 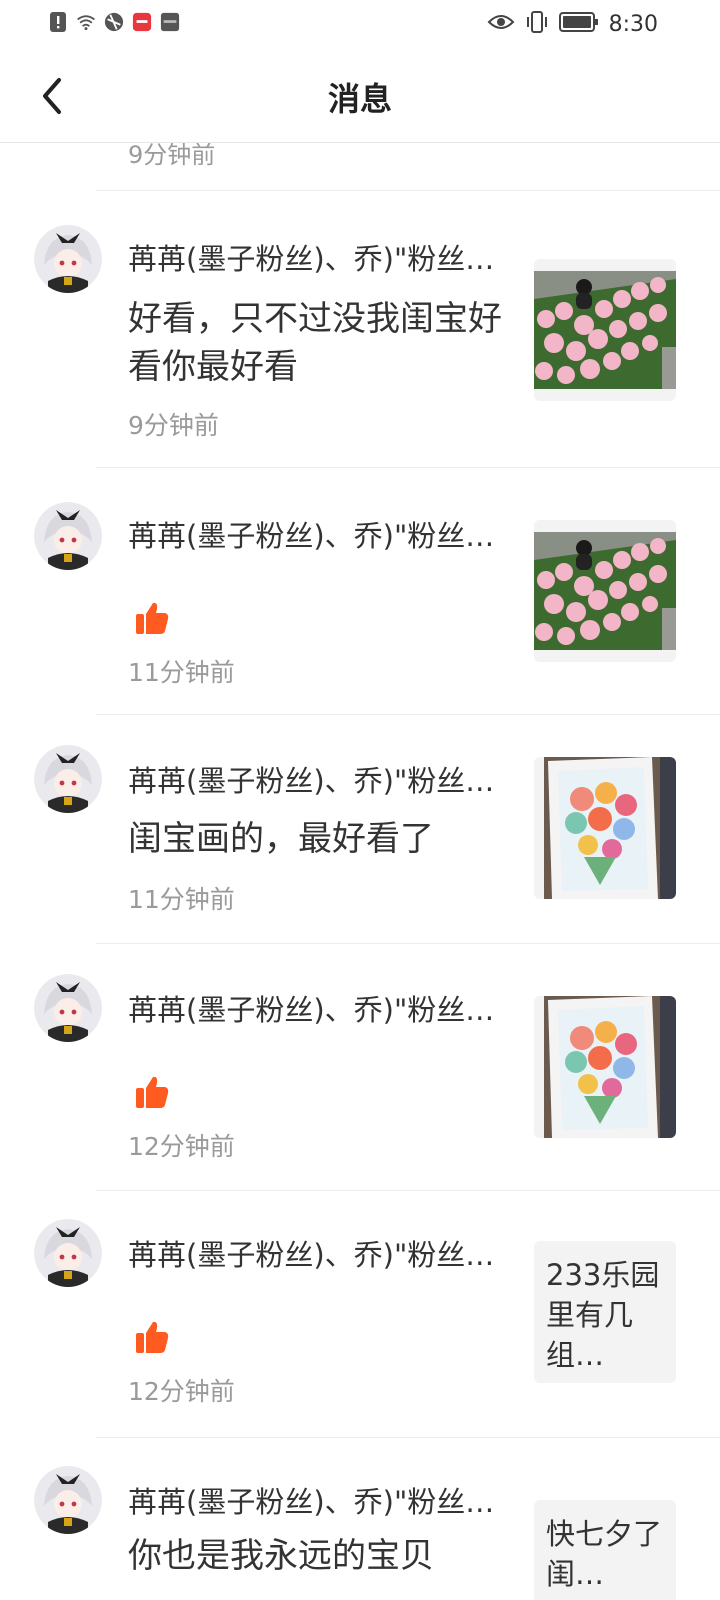 I want to click on app-icon, so click(x=114, y=22).